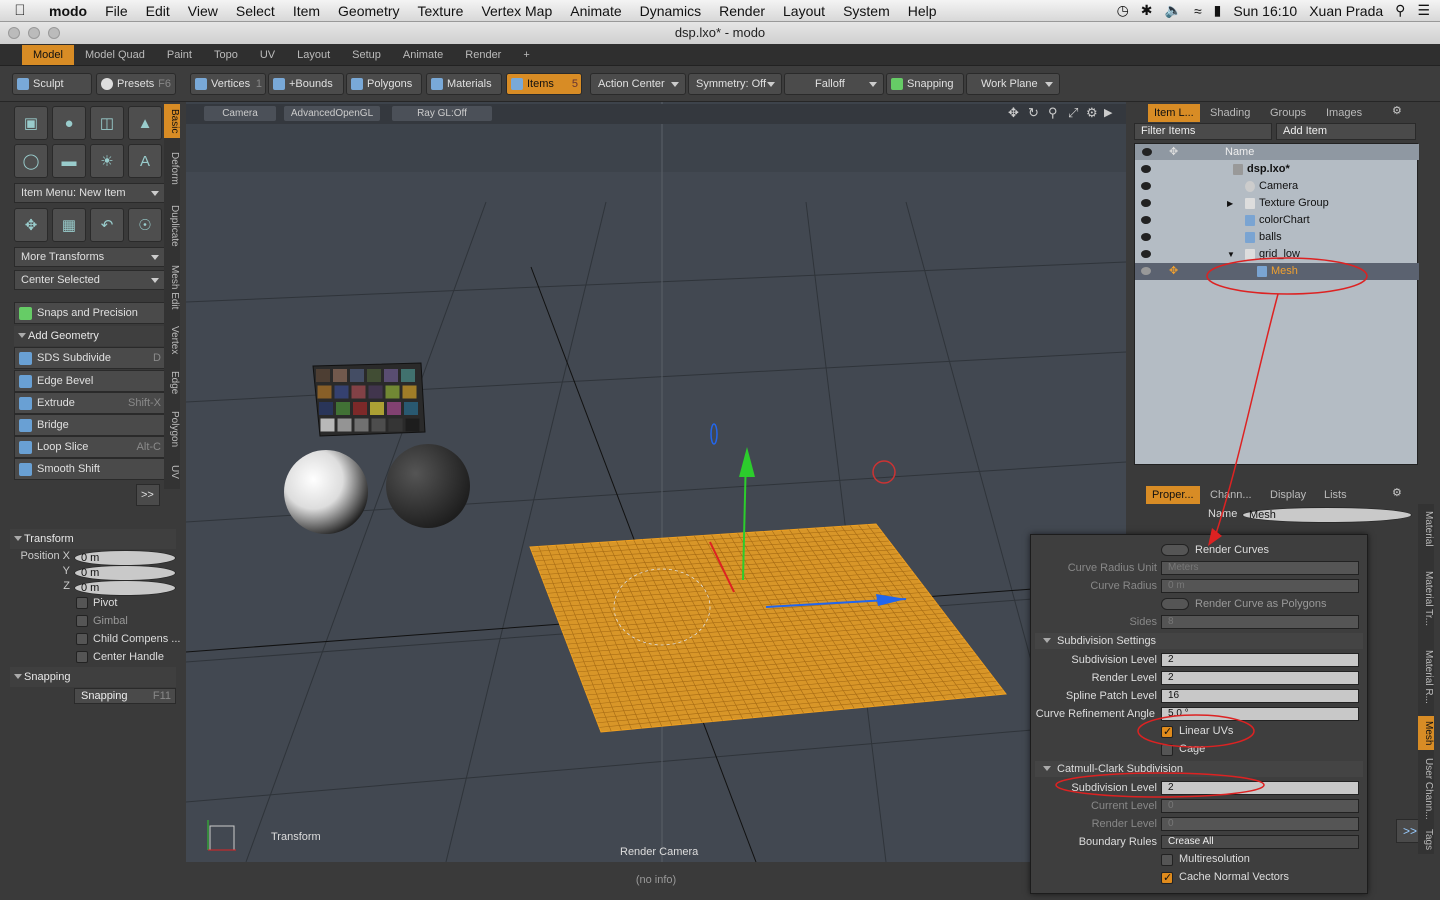 Image resolution: width=1440 pixels, height=900 pixels. What do you see at coordinates (31, 225) in the screenshot?
I see `transform-icon: ✥` at bounding box center [31, 225].